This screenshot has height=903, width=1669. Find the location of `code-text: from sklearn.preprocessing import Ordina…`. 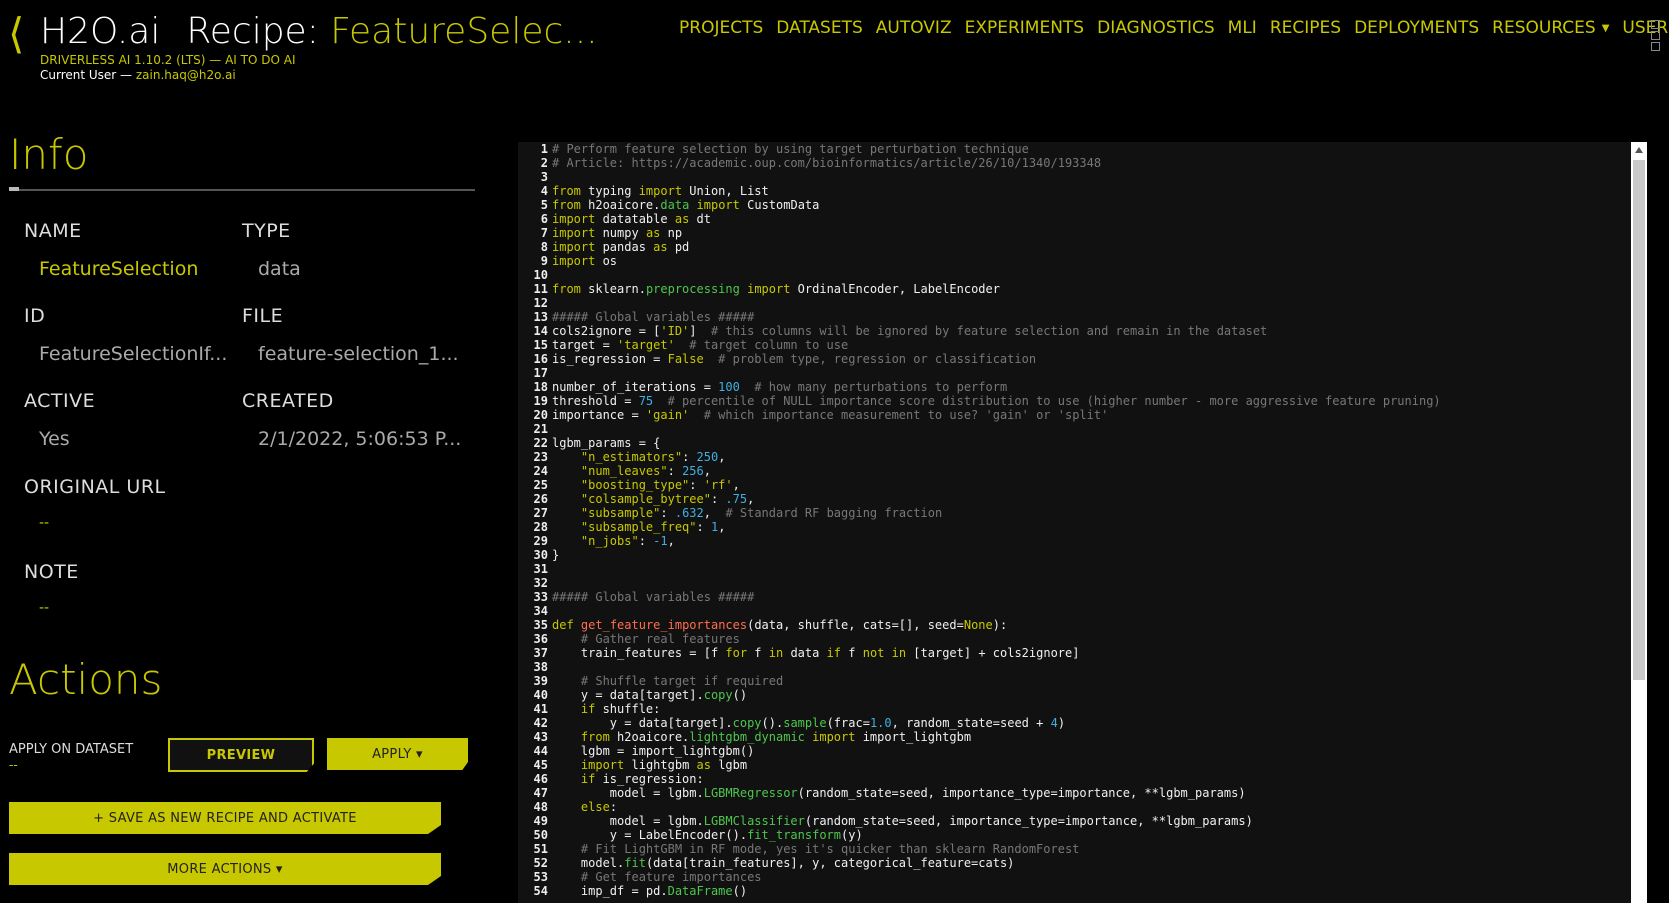

code-text: from sklearn.preprocessing import Ordina… is located at coordinates (776, 289).